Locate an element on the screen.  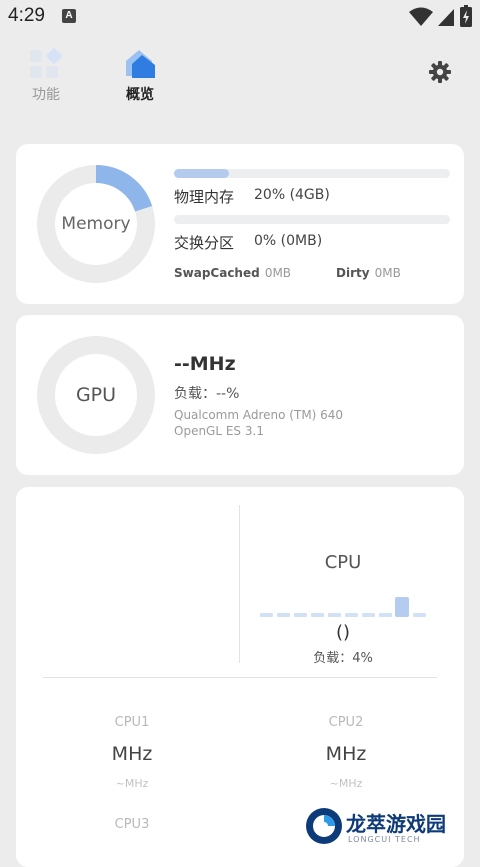
watermark-logo: 龙萃游戏园 LONGCUI TECH is located at coordinates (384, 827).